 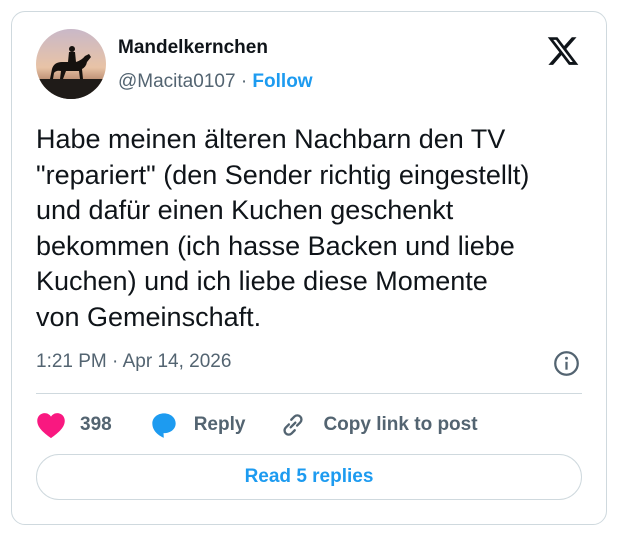 I want to click on copy-link-button: Copy link to post, so click(x=378, y=425).